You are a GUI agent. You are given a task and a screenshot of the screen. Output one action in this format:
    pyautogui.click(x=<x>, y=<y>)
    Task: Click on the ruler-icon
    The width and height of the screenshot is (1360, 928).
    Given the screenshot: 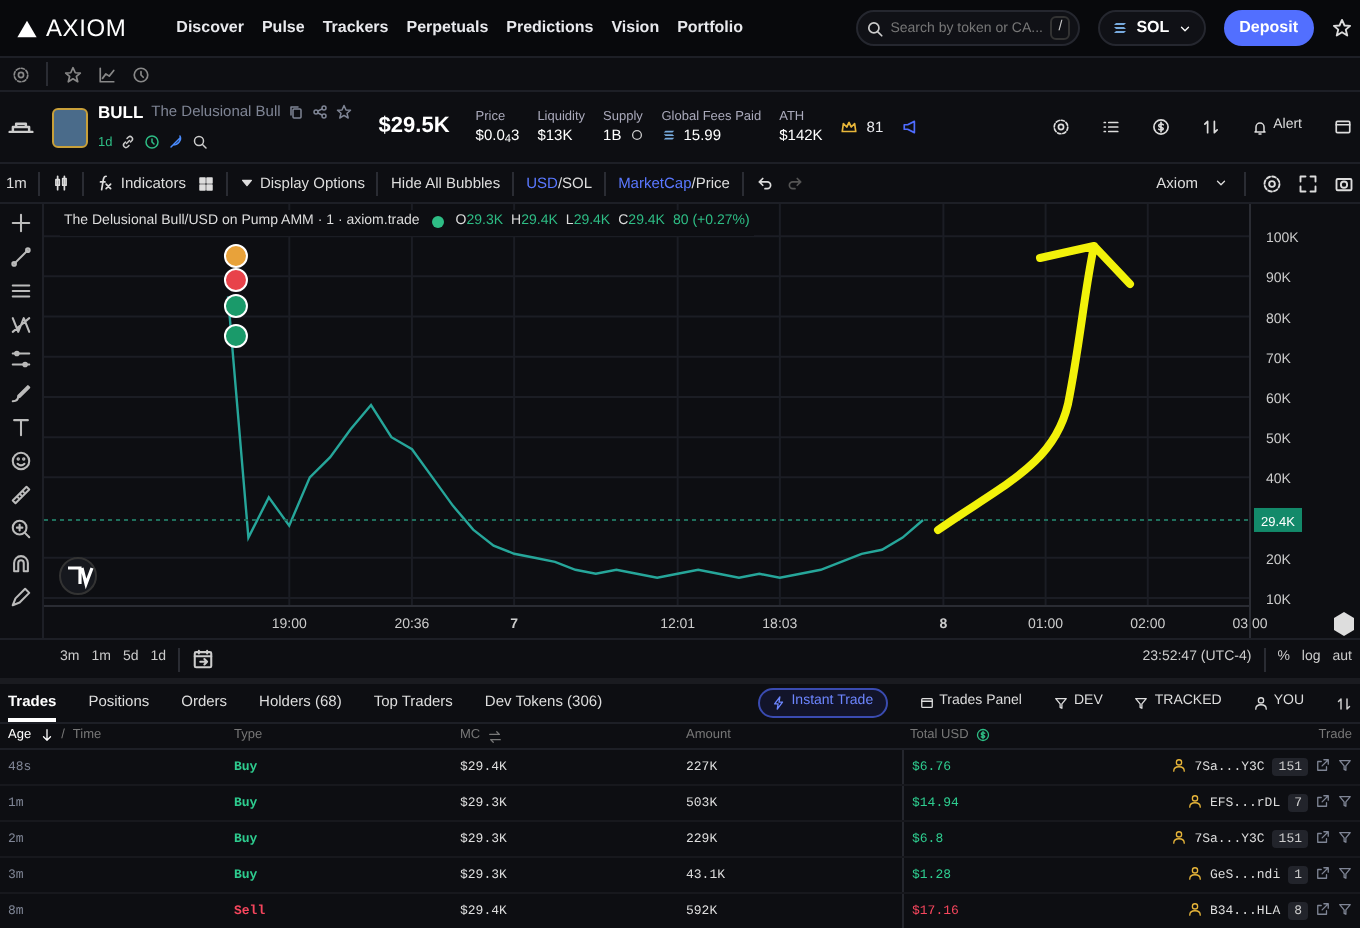 What is the action you would take?
    pyautogui.click(x=21, y=495)
    